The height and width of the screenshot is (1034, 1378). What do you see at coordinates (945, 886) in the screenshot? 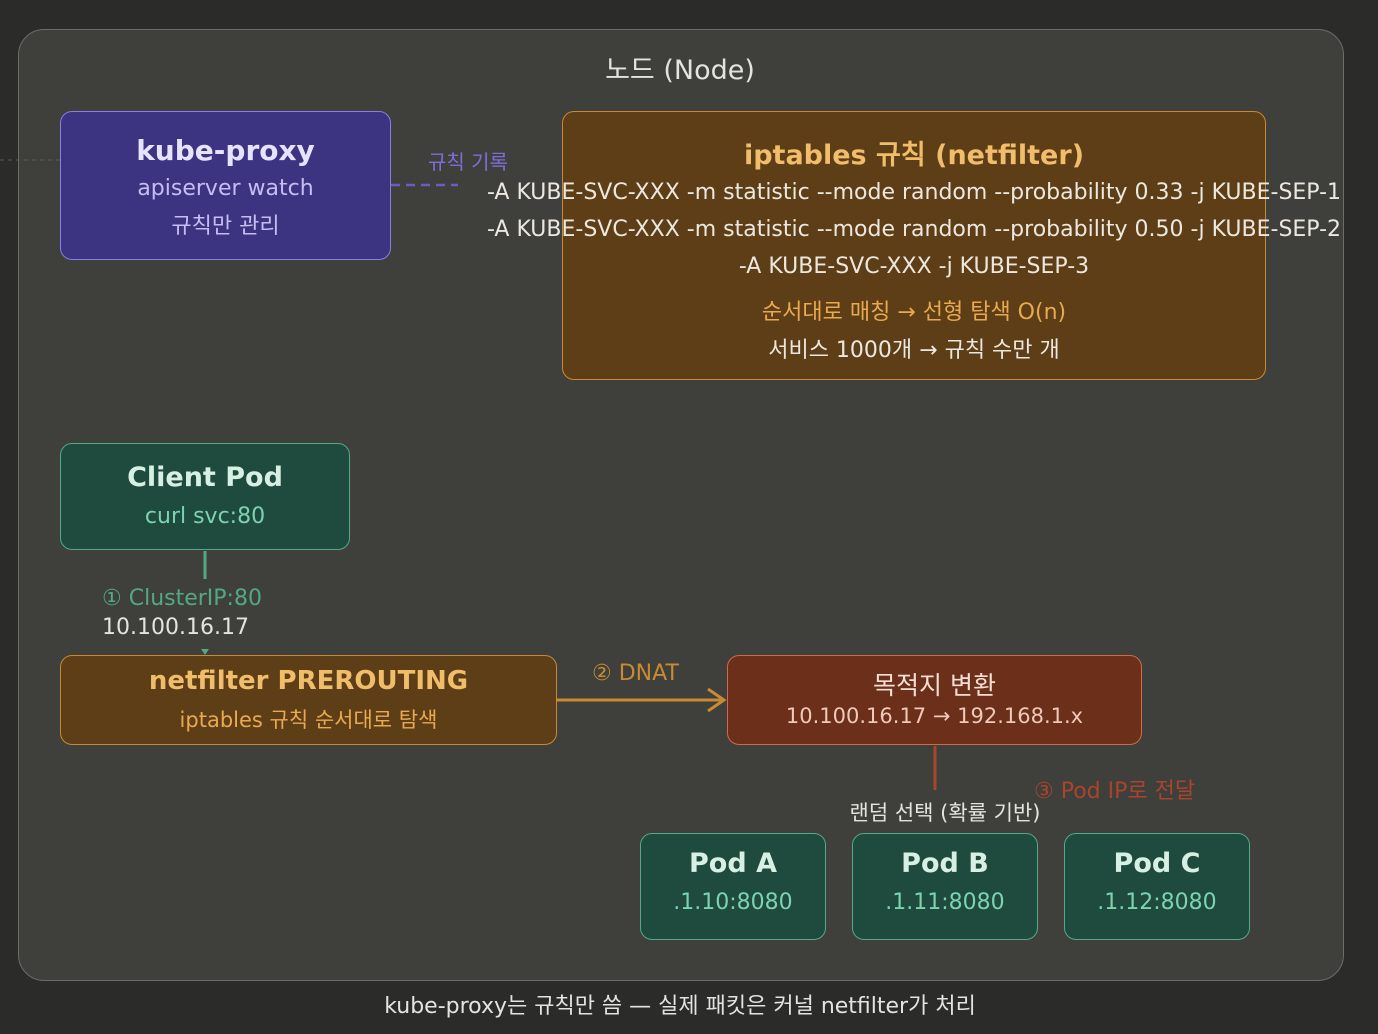
I see `pod-b-box: Pod B .1.11:8080` at bounding box center [945, 886].